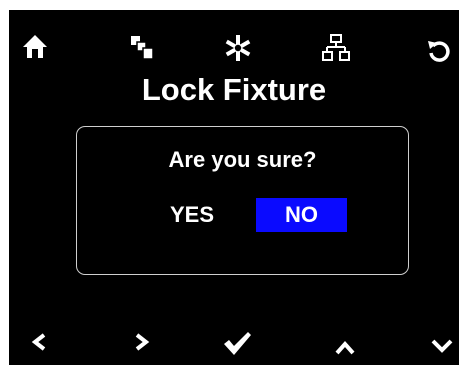  I want to click on chevron-up-icon, so click(345, 348).